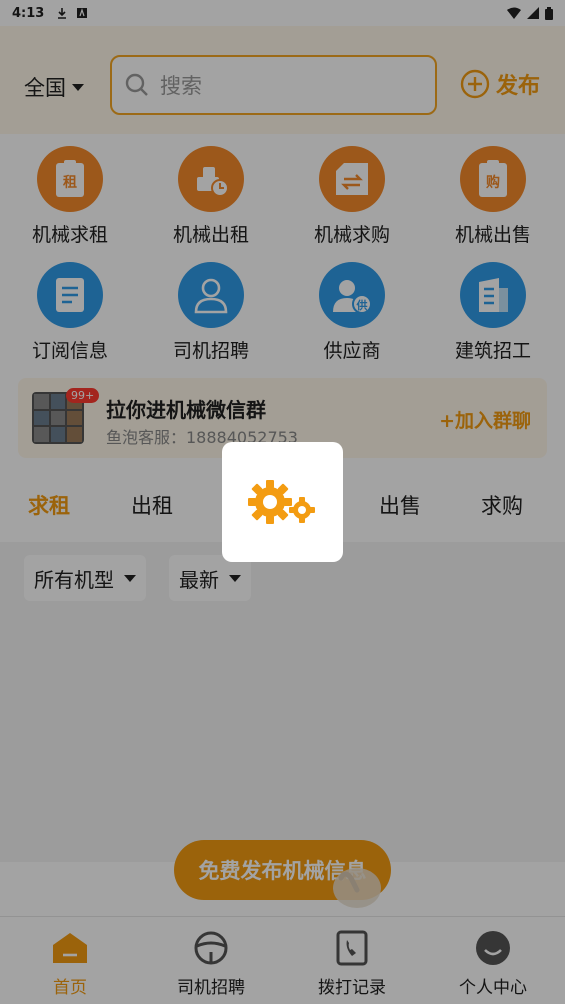 Image resolution: width=565 pixels, height=1004 pixels. I want to click on loading-dialog, so click(282, 502).